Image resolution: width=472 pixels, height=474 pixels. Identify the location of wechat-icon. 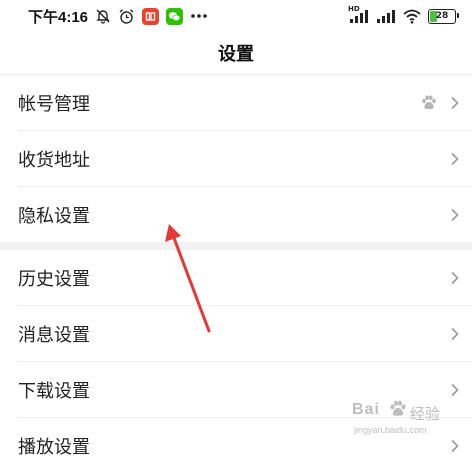
(175, 16).